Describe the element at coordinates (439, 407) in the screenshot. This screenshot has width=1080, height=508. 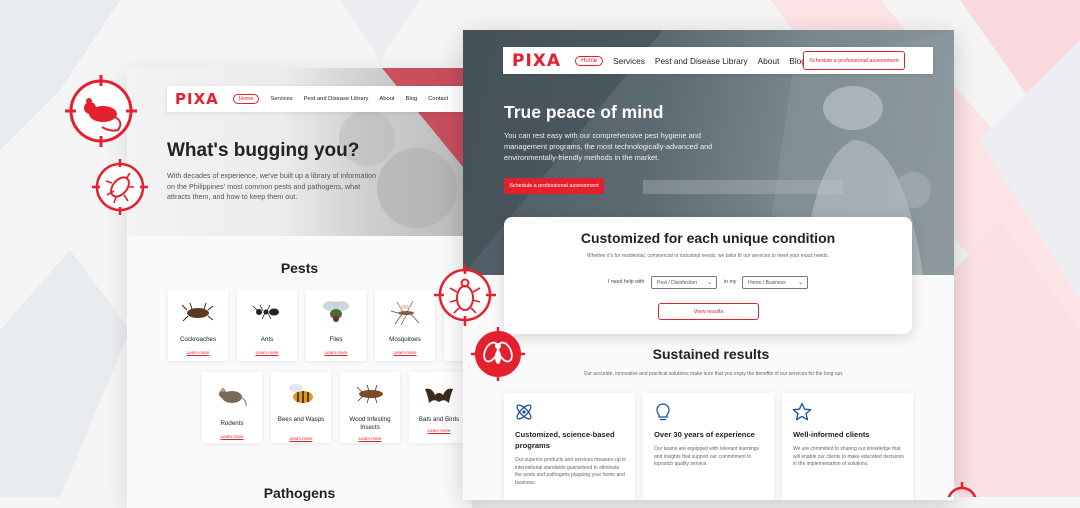
I see `pest-card-bats-birds: Bats and Birds Learn more` at that location.